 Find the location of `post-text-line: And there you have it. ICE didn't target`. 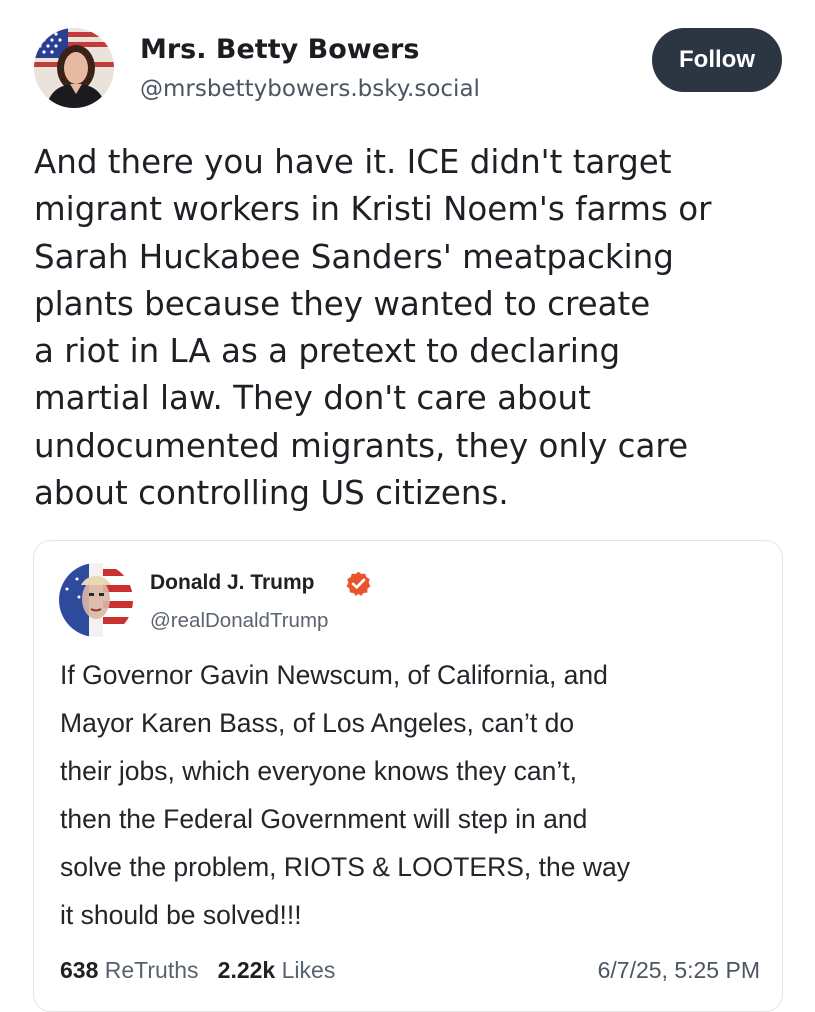

post-text-line: And there you have it. ICE didn't target is located at coordinates (353, 162).